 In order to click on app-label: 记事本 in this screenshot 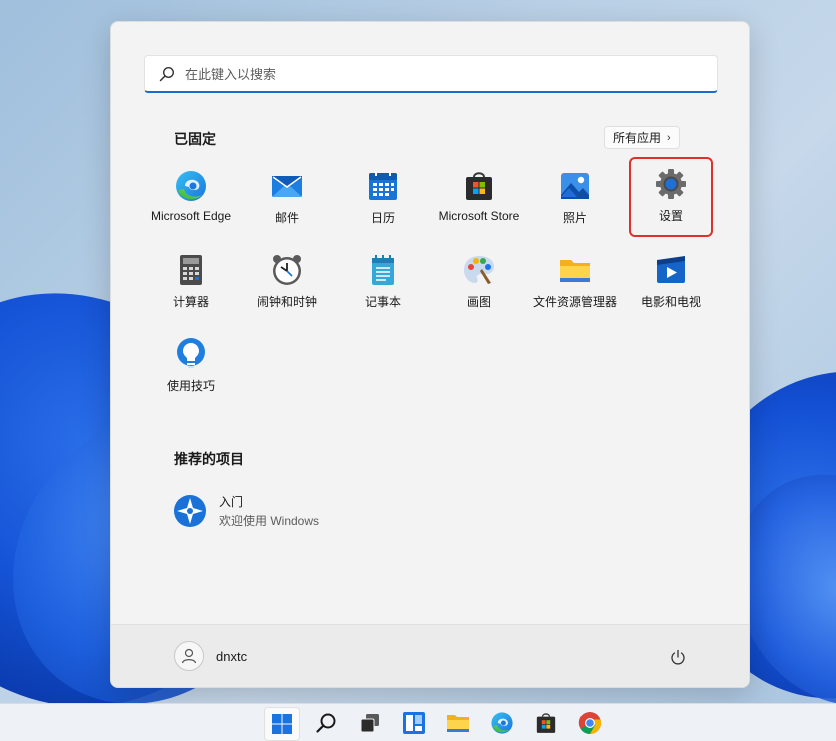, I will do `click(382, 302)`.